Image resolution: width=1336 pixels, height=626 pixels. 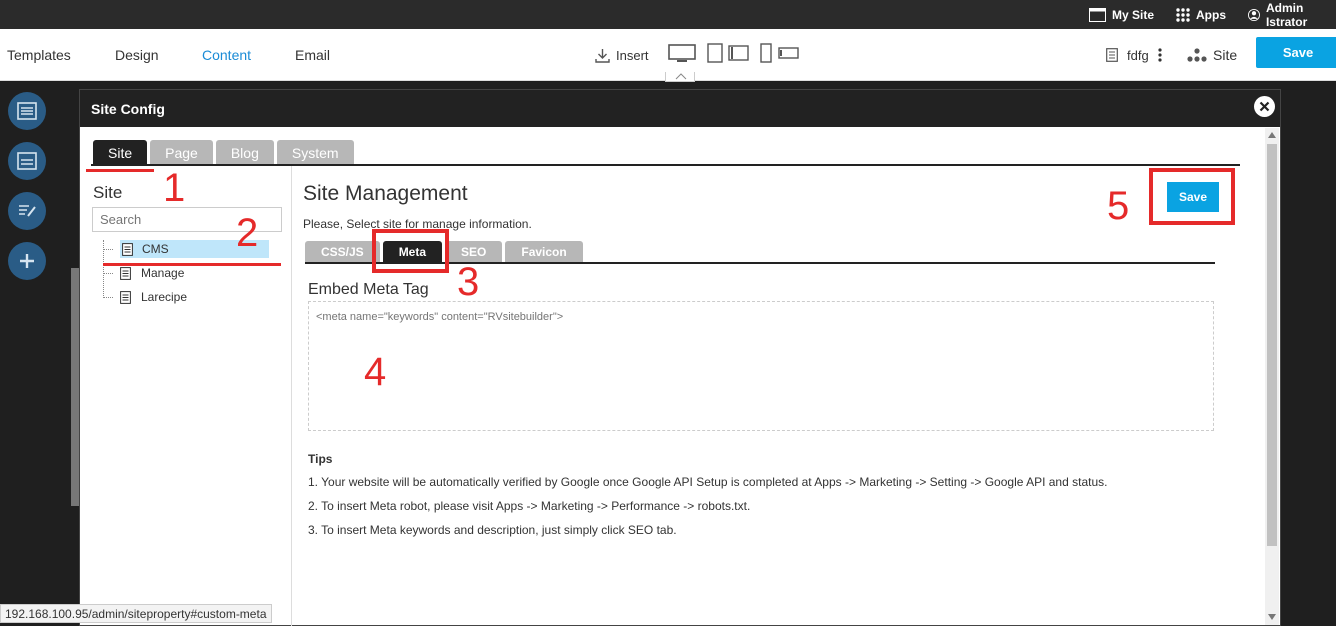 I want to click on embed-meta-label: Embed Meta Tag, so click(x=368, y=289).